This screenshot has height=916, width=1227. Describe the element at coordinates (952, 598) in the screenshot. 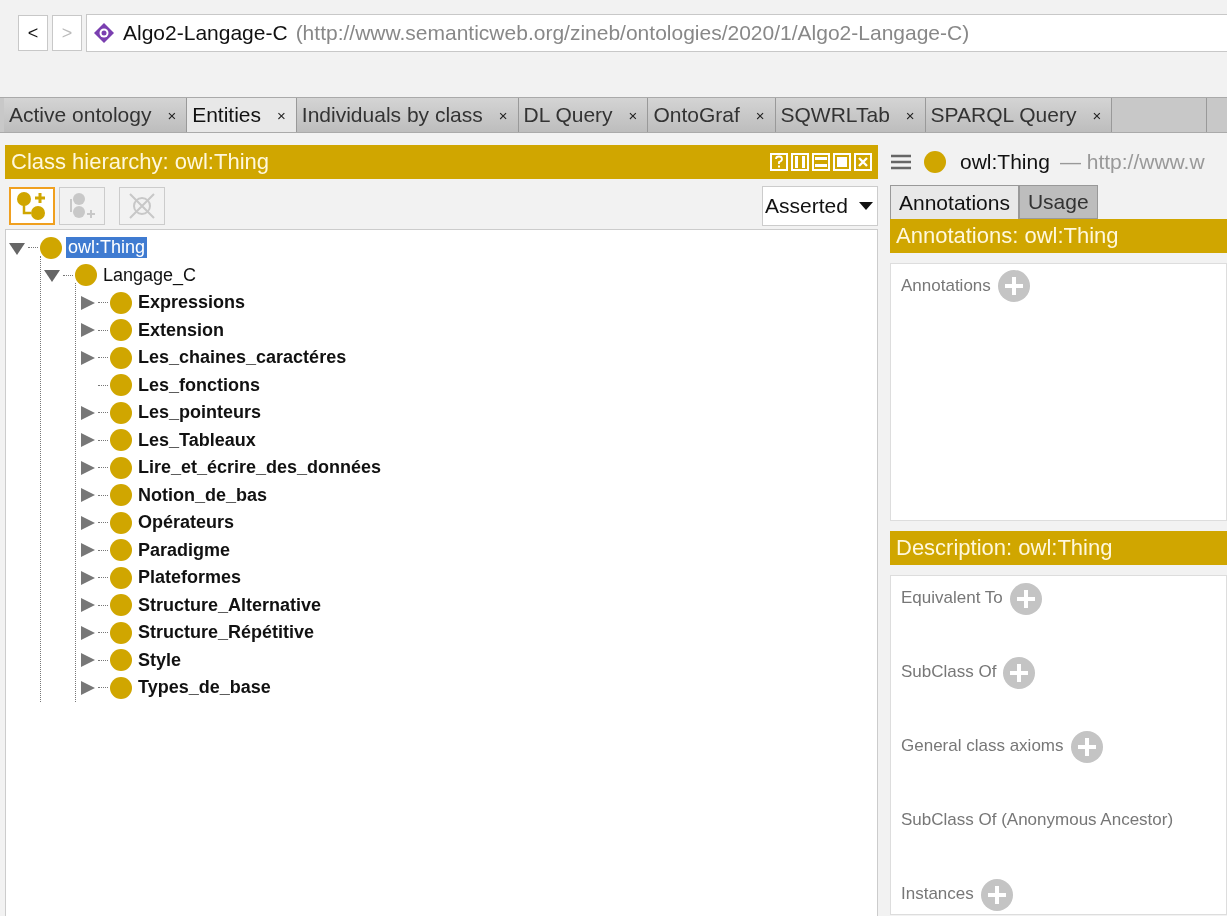

I see `section-label: Equivalent To` at that location.